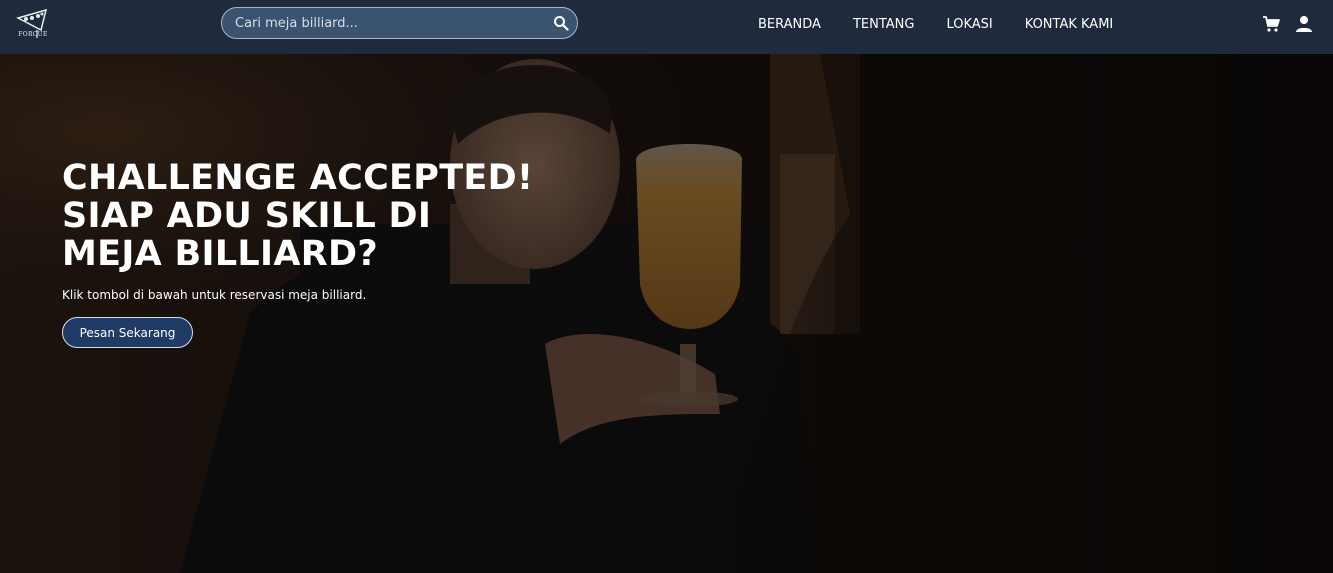 Image resolution: width=1333 pixels, height=573 pixels. Describe the element at coordinates (789, 24) in the screenshot. I see `nav-link-beranda: BERANDA` at that location.